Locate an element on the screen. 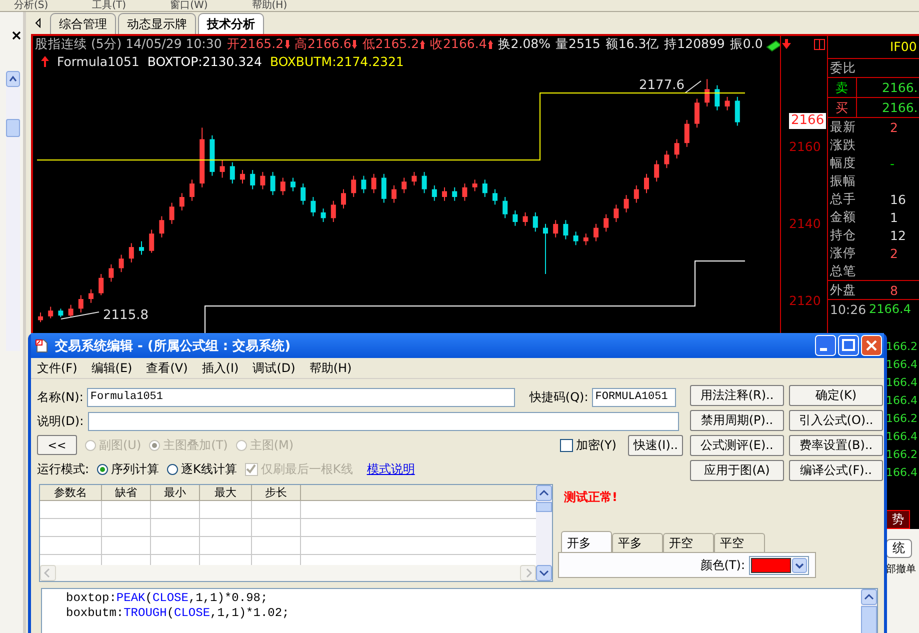 The image size is (919, 633). signal-tab: 平多 is located at coordinates (637, 542).